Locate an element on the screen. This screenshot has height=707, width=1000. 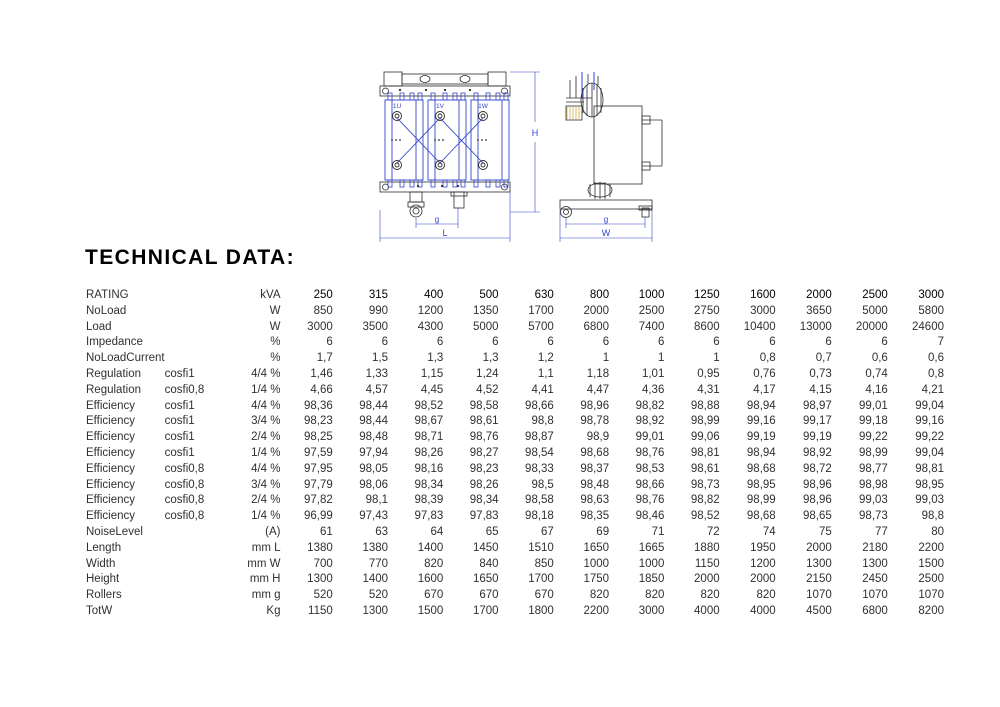
cell-value: 8600 is located at coordinates (707, 326).